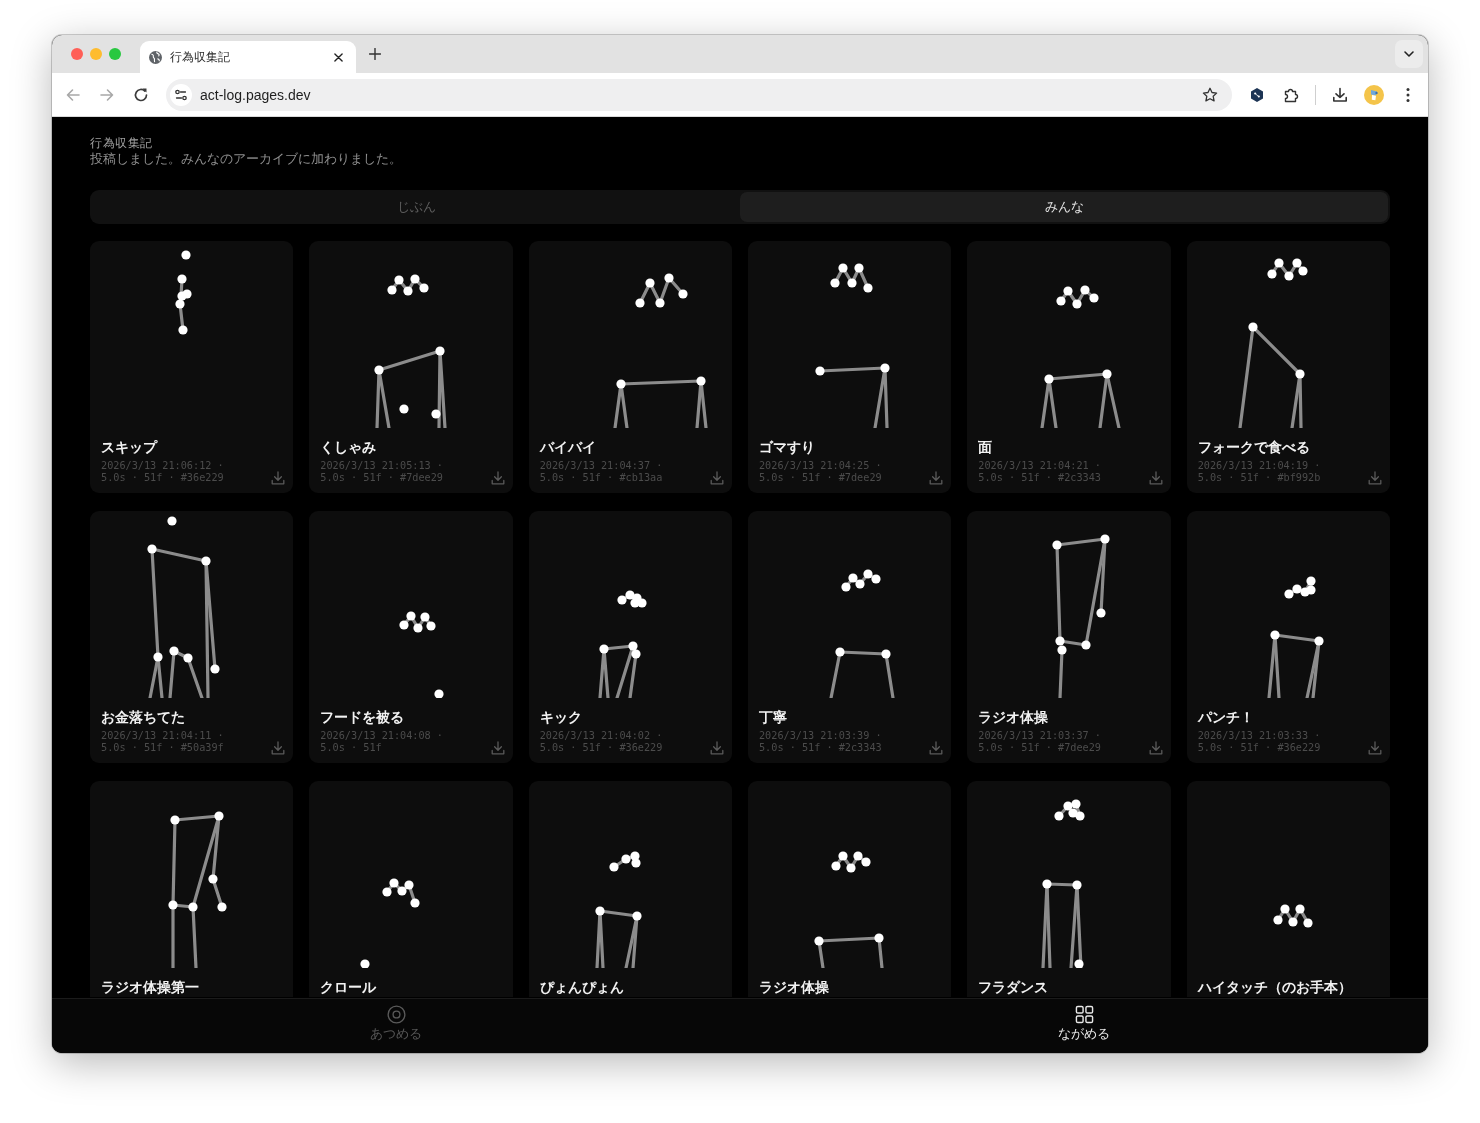  Describe the element at coordinates (246, 159) in the screenshot. I see `status-message: 投稿しました。みんなのアーカイブに加わりました。` at that location.